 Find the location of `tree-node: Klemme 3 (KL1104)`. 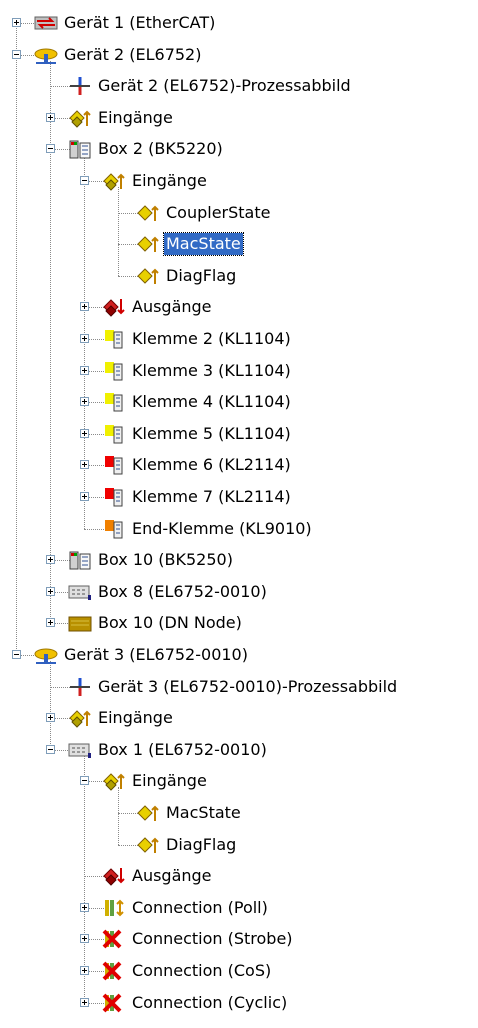

tree-node: Klemme 3 (KL1104) is located at coordinates (239, 371).